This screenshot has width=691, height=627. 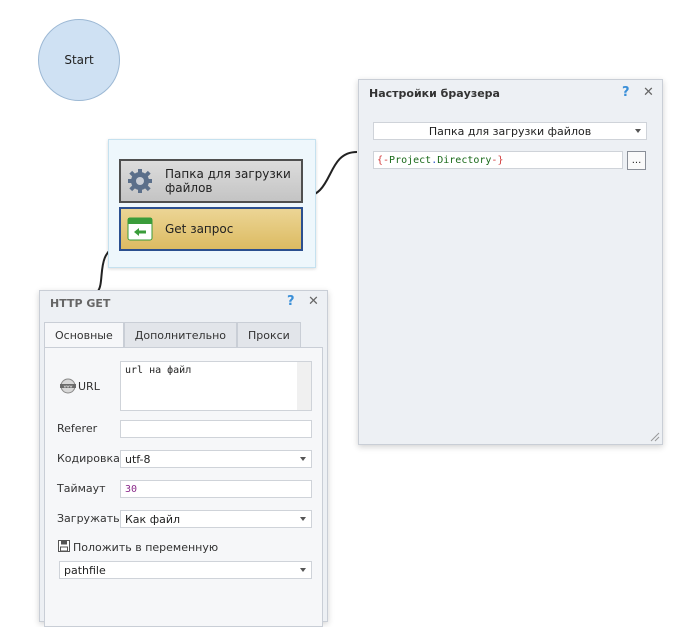 I want to click on path-token-close: -}, so click(x=497, y=160).